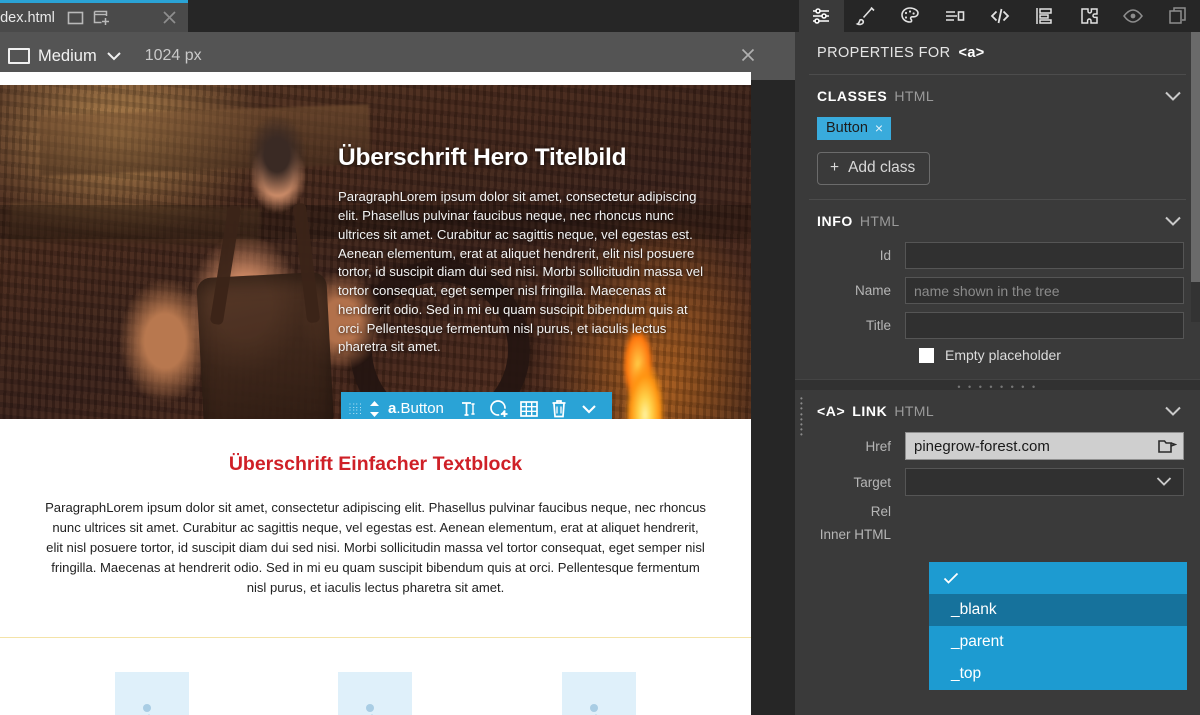 This screenshot has width=1200, height=715. What do you see at coordinates (1058, 578) in the screenshot?
I see `dropdown-option-default` at bounding box center [1058, 578].